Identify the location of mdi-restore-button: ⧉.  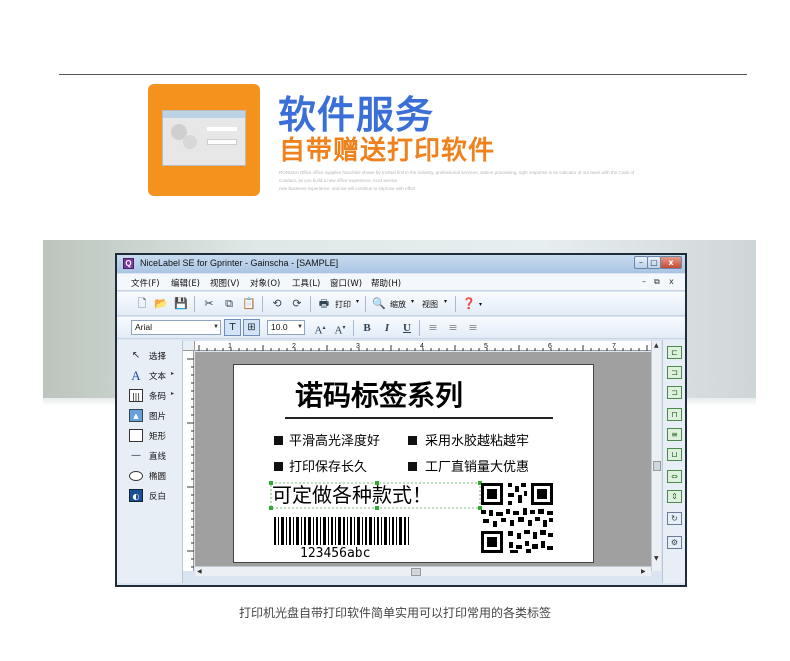
(657, 282).